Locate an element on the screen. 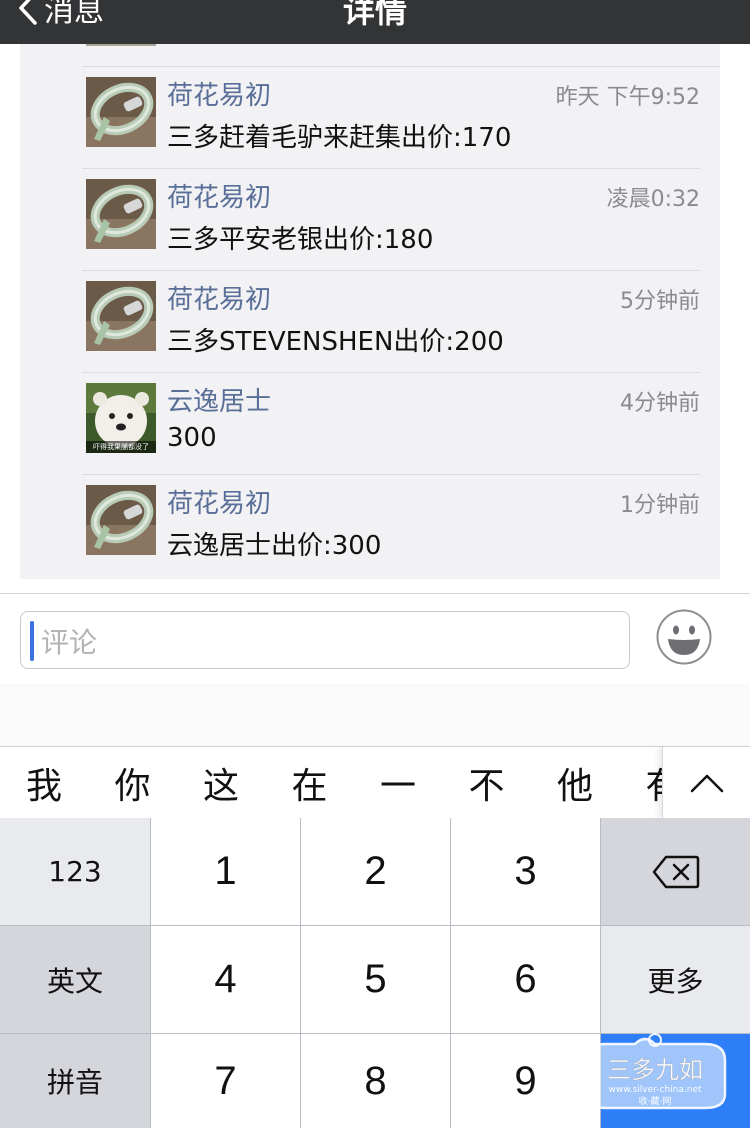 The image size is (750, 1128). candidate-word: 你 is located at coordinates (133, 783).